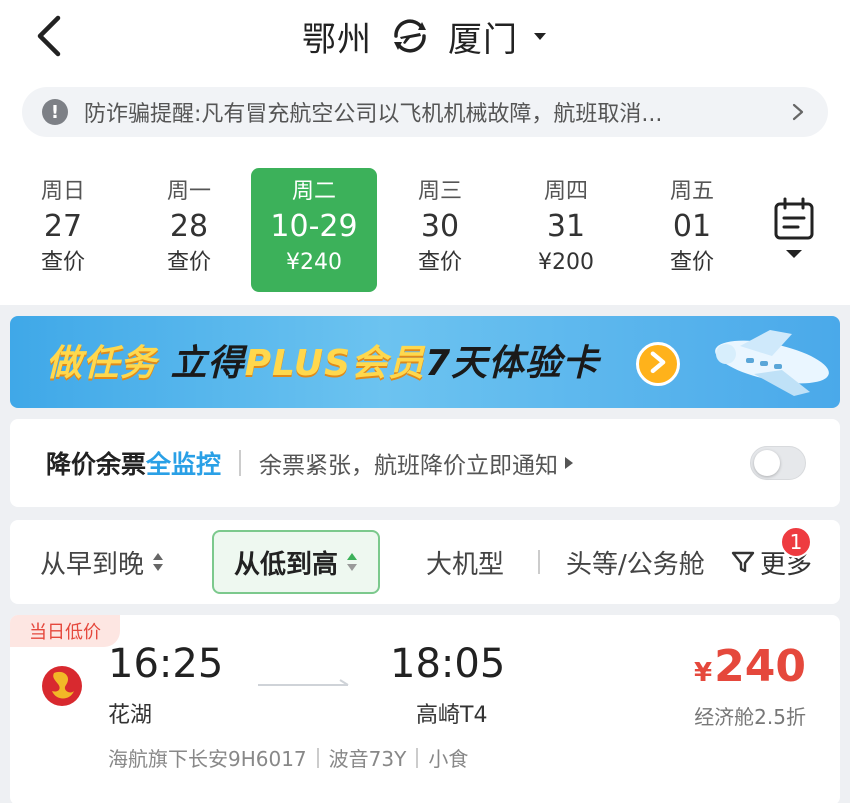  I want to click on date-weekday: 周二, so click(313, 191).